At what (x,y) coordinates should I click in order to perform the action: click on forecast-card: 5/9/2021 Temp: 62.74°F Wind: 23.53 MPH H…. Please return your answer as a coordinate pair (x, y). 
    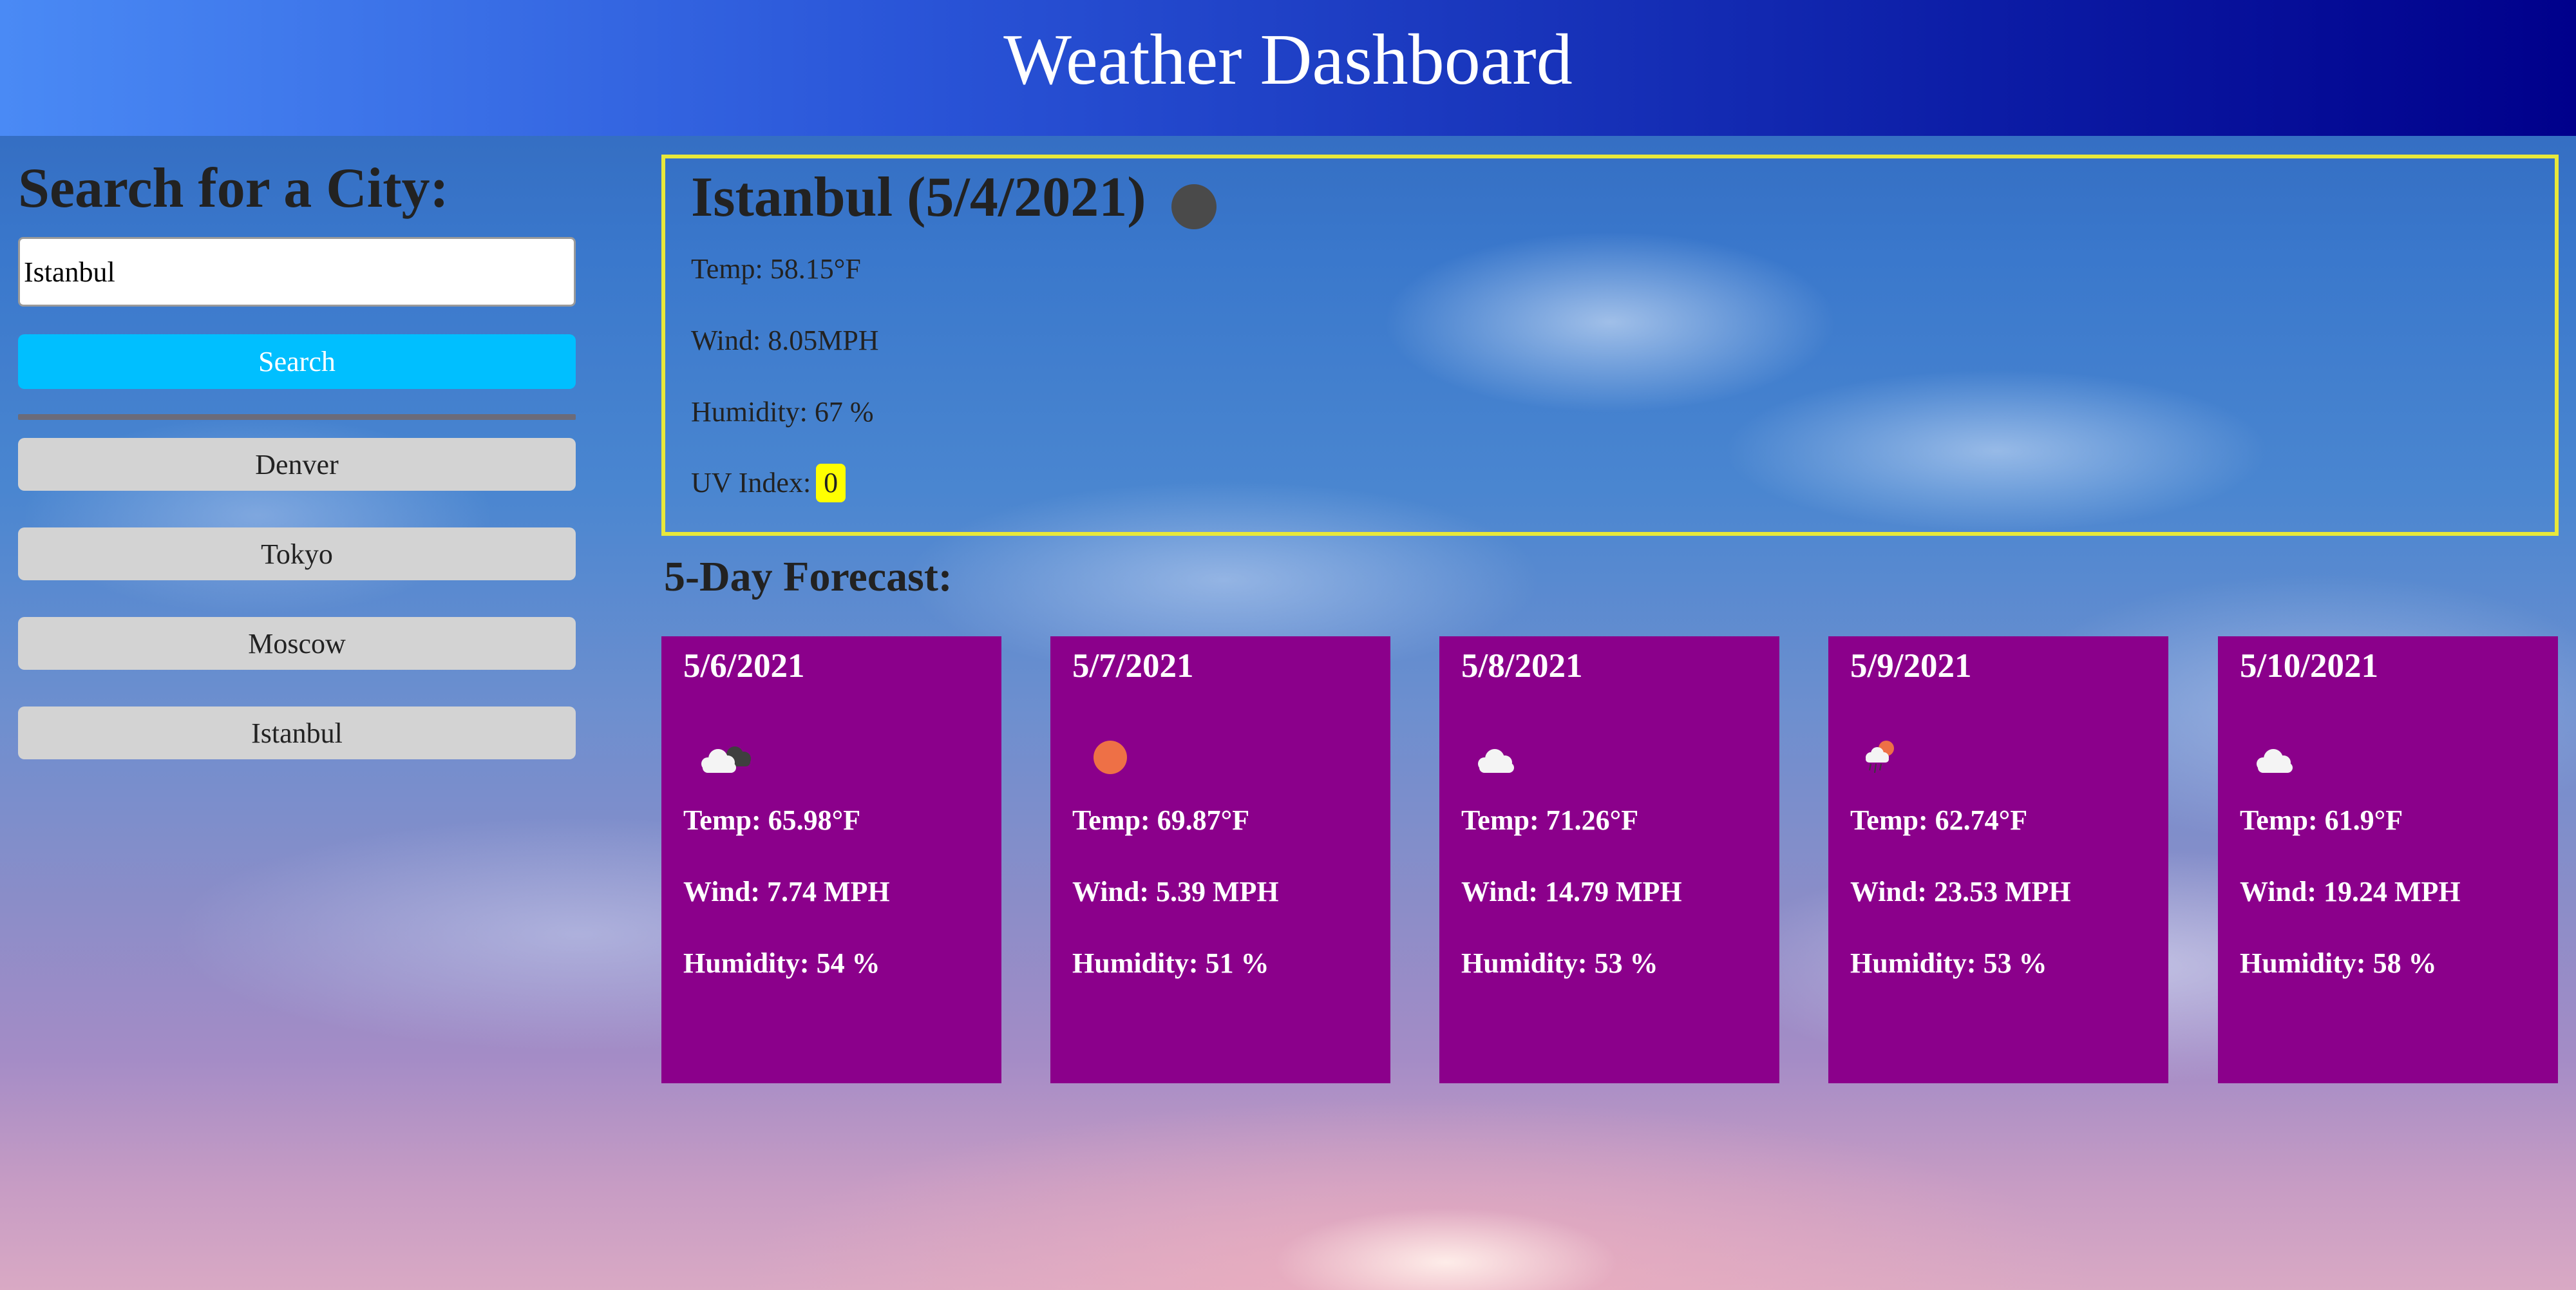
    Looking at the image, I should click on (1998, 859).